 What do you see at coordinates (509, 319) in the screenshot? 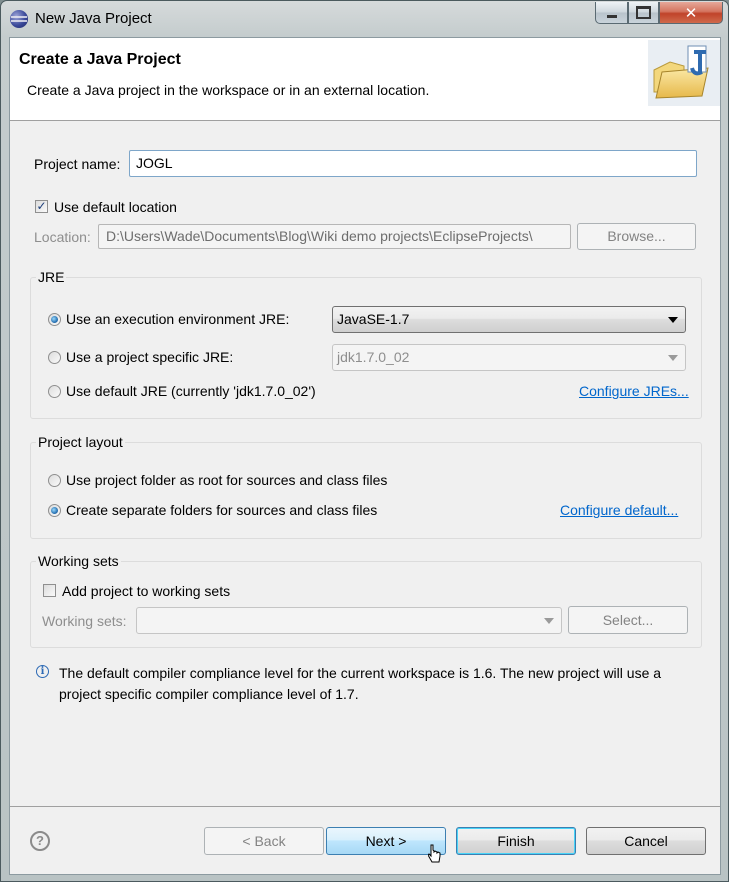
I see `execution-env-select: JavaSE-1.7` at bounding box center [509, 319].